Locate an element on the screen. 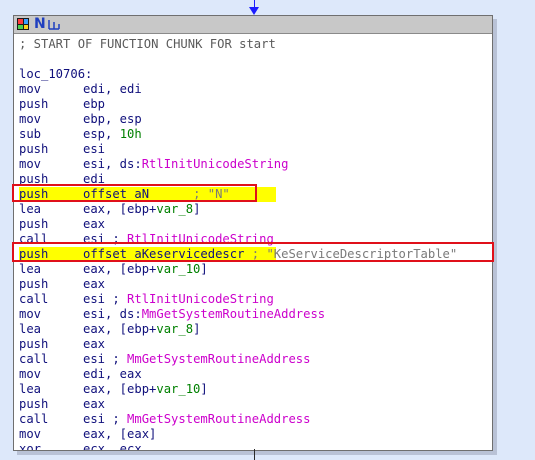 The width and height of the screenshot is (535, 460). instruction-line: push ebp is located at coordinates (147, 104).